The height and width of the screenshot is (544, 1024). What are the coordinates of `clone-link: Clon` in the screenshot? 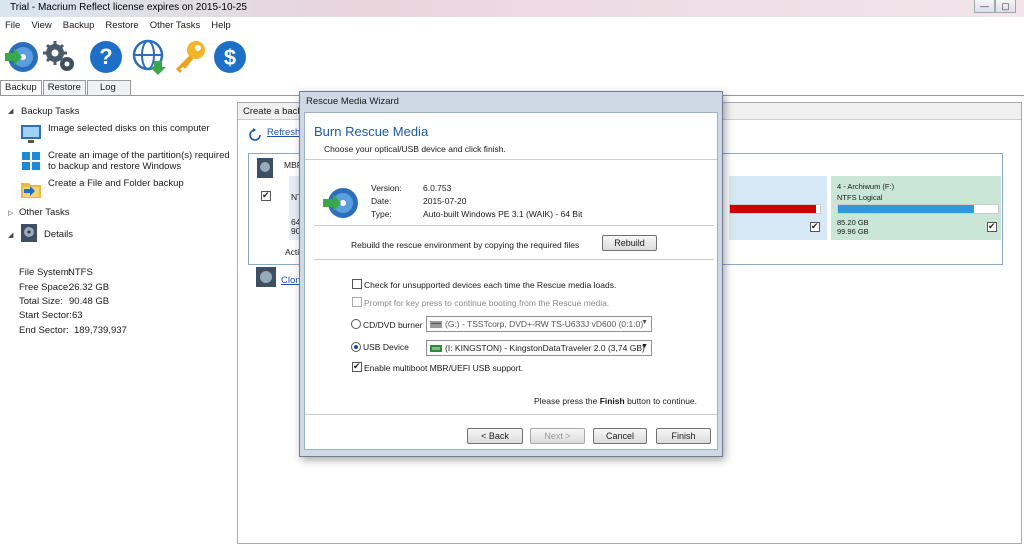 It's located at (291, 280).